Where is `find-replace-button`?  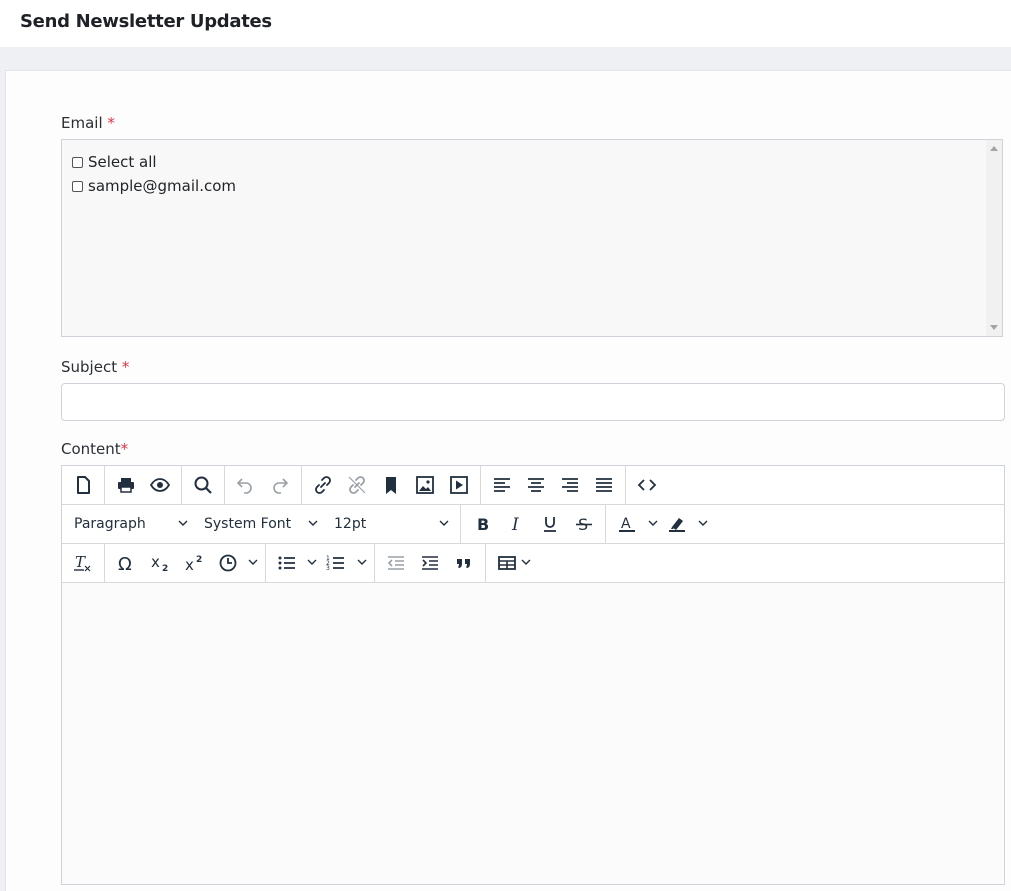 find-replace-button is located at coordinates (203, 485).